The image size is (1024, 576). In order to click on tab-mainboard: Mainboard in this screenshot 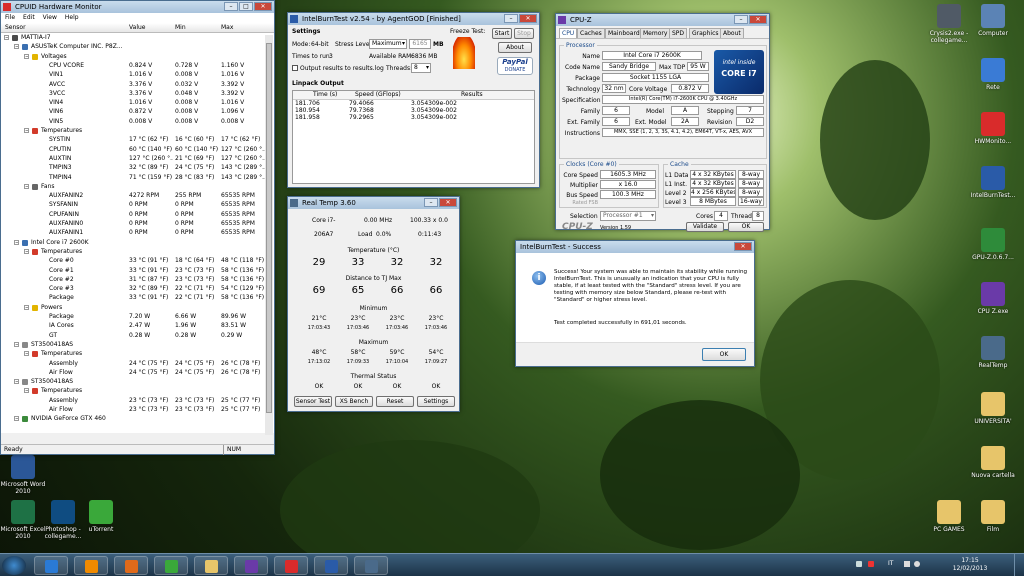, I will do `click(624, 33)`.